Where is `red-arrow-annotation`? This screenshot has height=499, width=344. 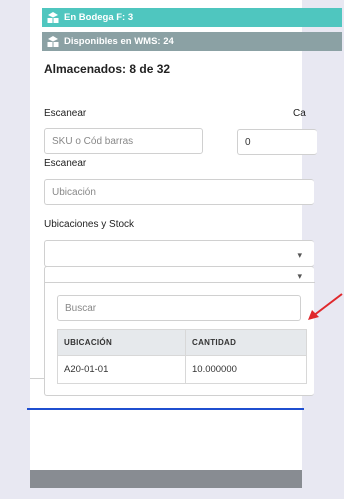 red-arrow-annotation is located at coordinates (325, 306).